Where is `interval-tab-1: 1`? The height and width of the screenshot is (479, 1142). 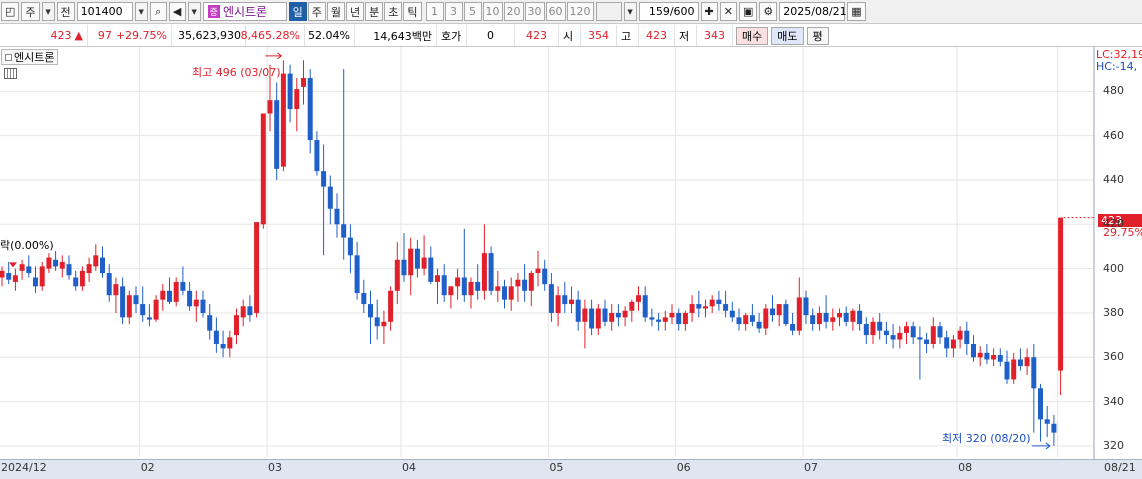
interval-tab-1: 1 is located at coordinates (434, 11).